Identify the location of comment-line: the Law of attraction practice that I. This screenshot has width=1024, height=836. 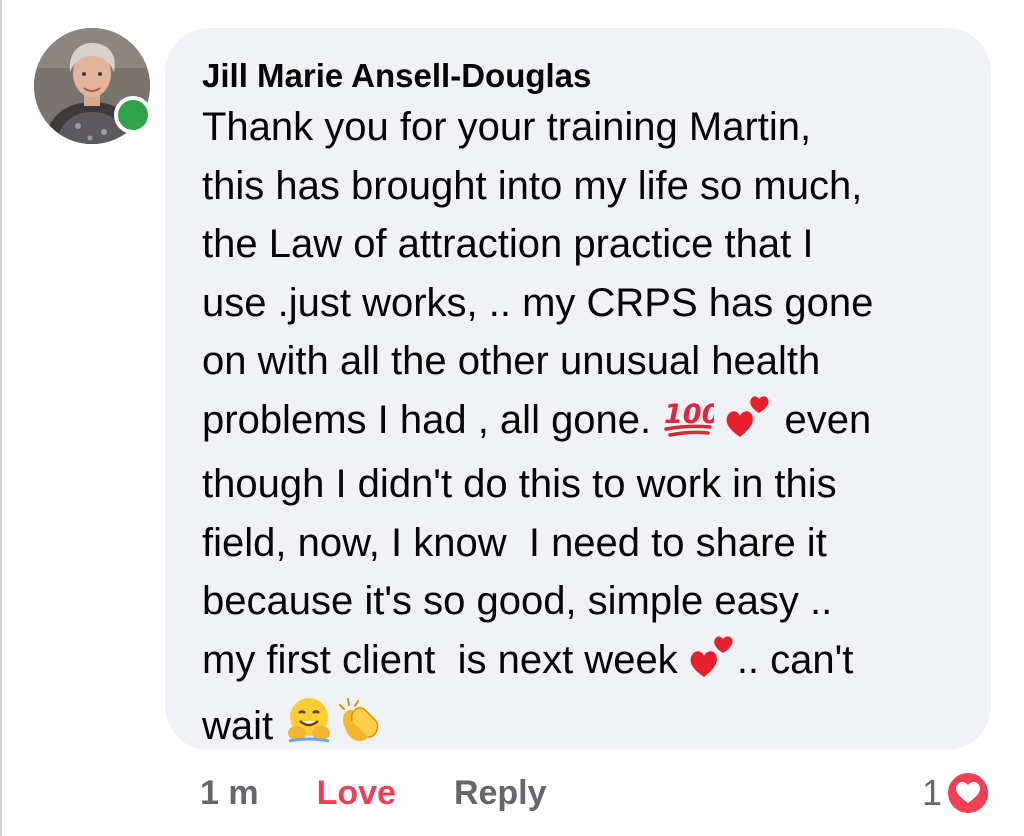
(508, 244).